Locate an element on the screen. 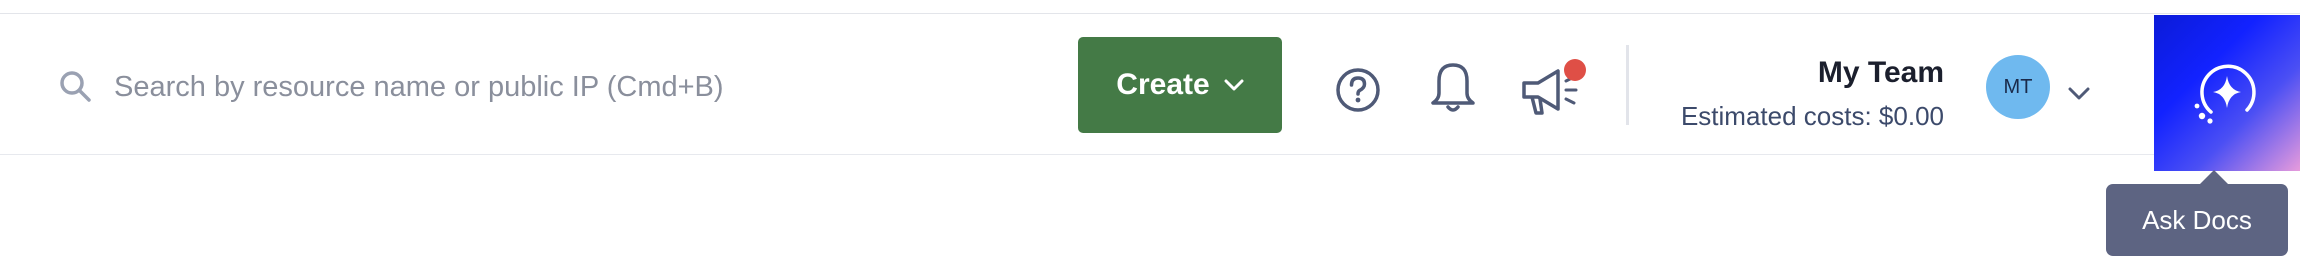 Image resolution: width=2300 pixels, height=274 pixels. estimated-costs: Estimated costs: $0.00 is located at coordinates (1812, 116).